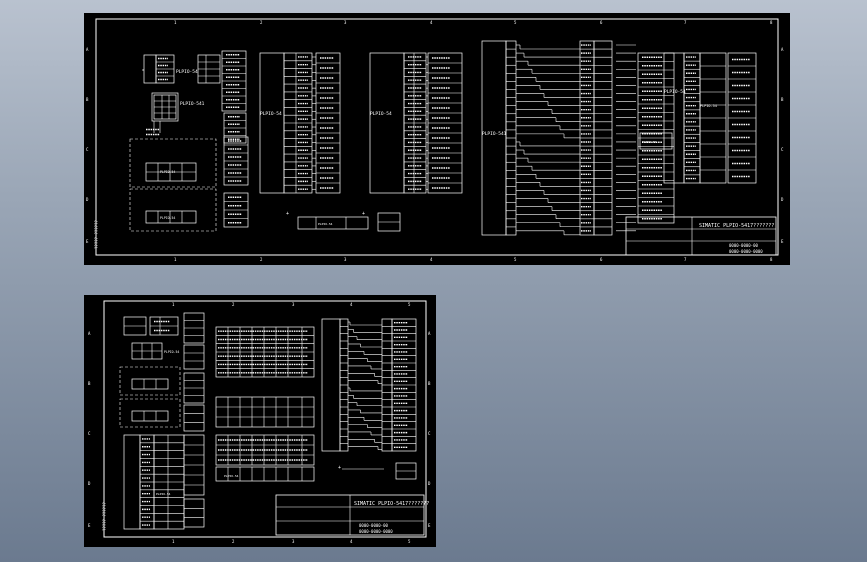 The width and height of the screenshot is (867, 562). Describe the element at coordinates (143, 70) in the screenshot. I see `terminal-mark: V` at that location.